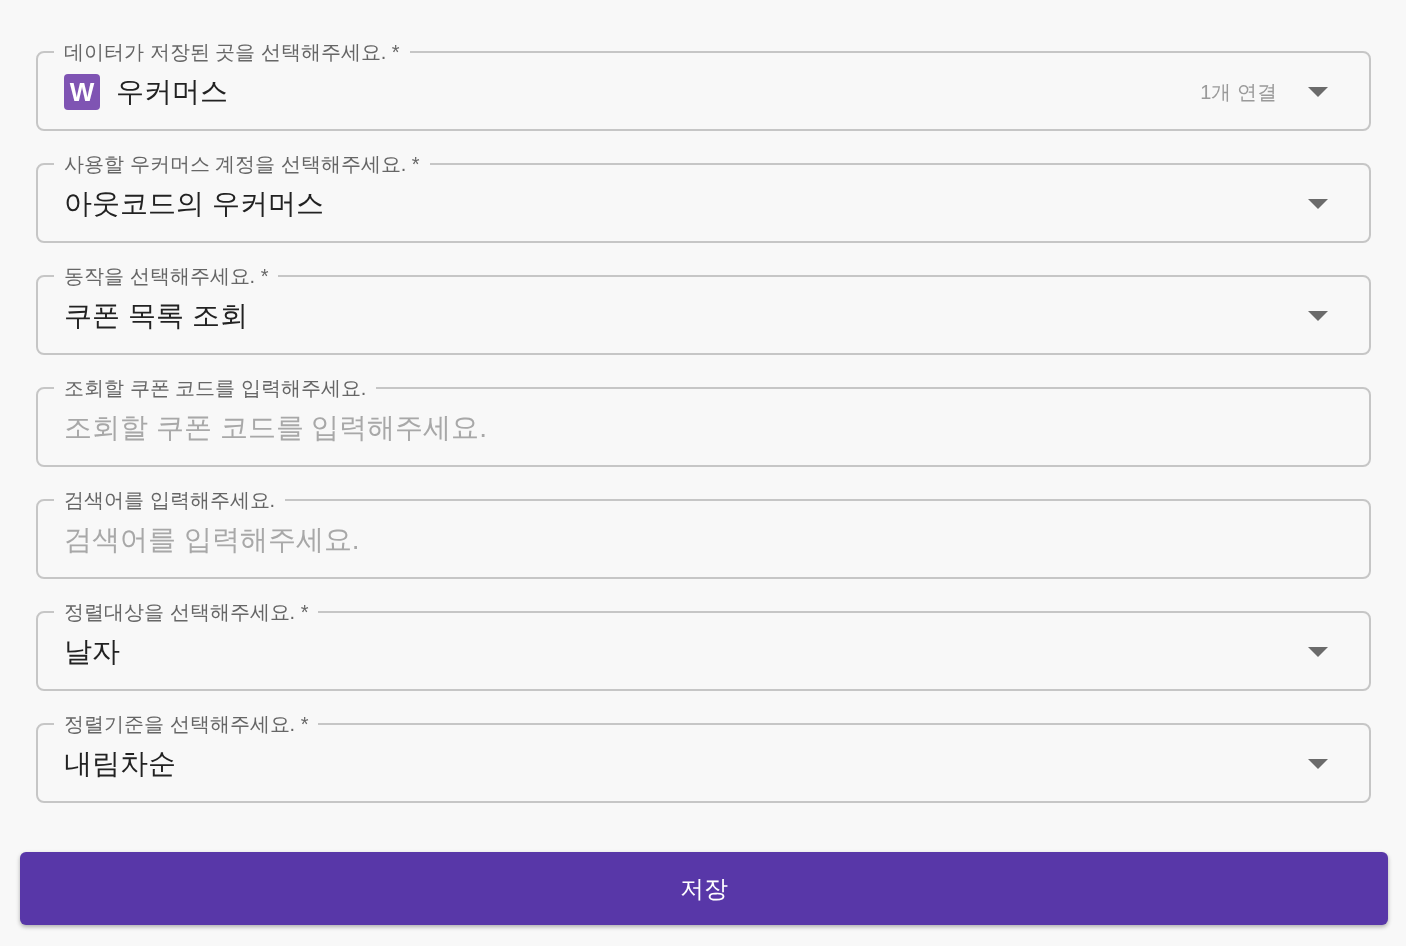 The image size is (1406, 946). I want to click on field-label: 사용할 우커머스 계정을 선택해주세요. *, so click(242, 164).